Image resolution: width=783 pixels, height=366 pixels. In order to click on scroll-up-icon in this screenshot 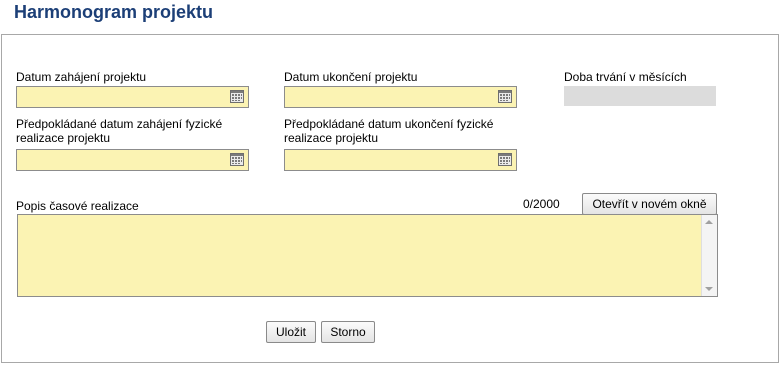, I will do `click(709, 222)`.